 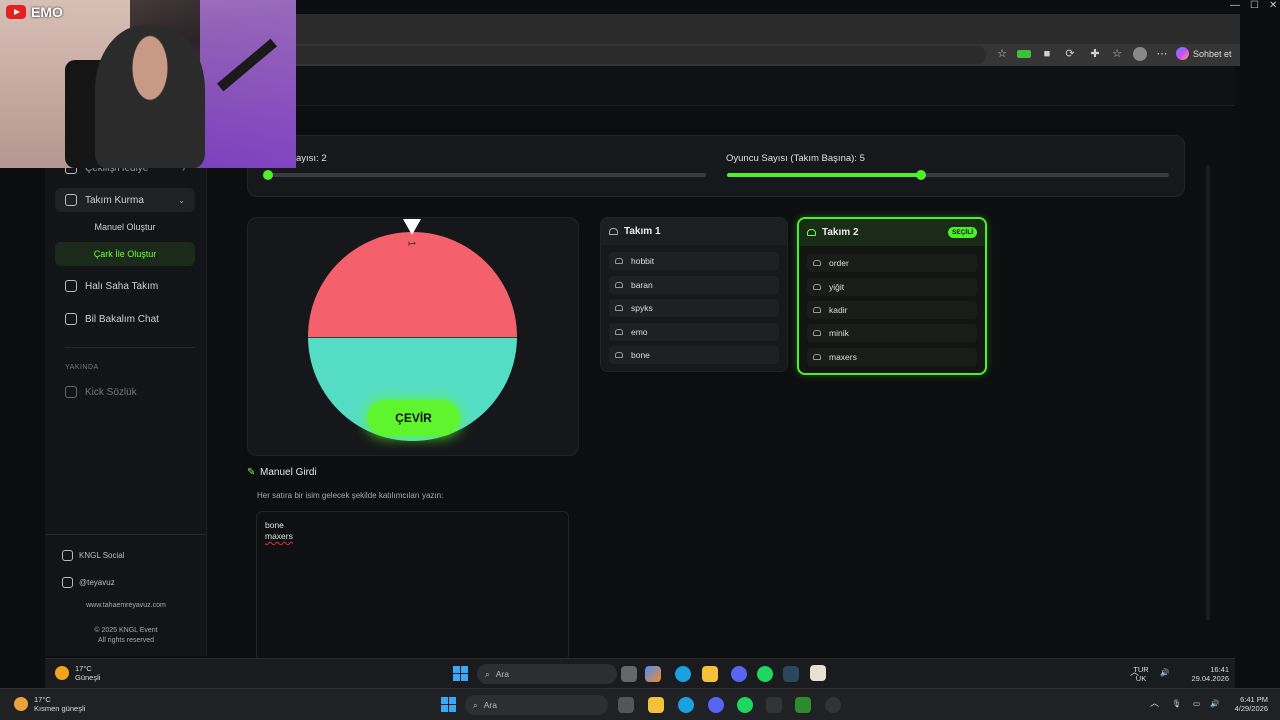 I want to click on pencil-icon: ✎, so click(x=251, y=472).